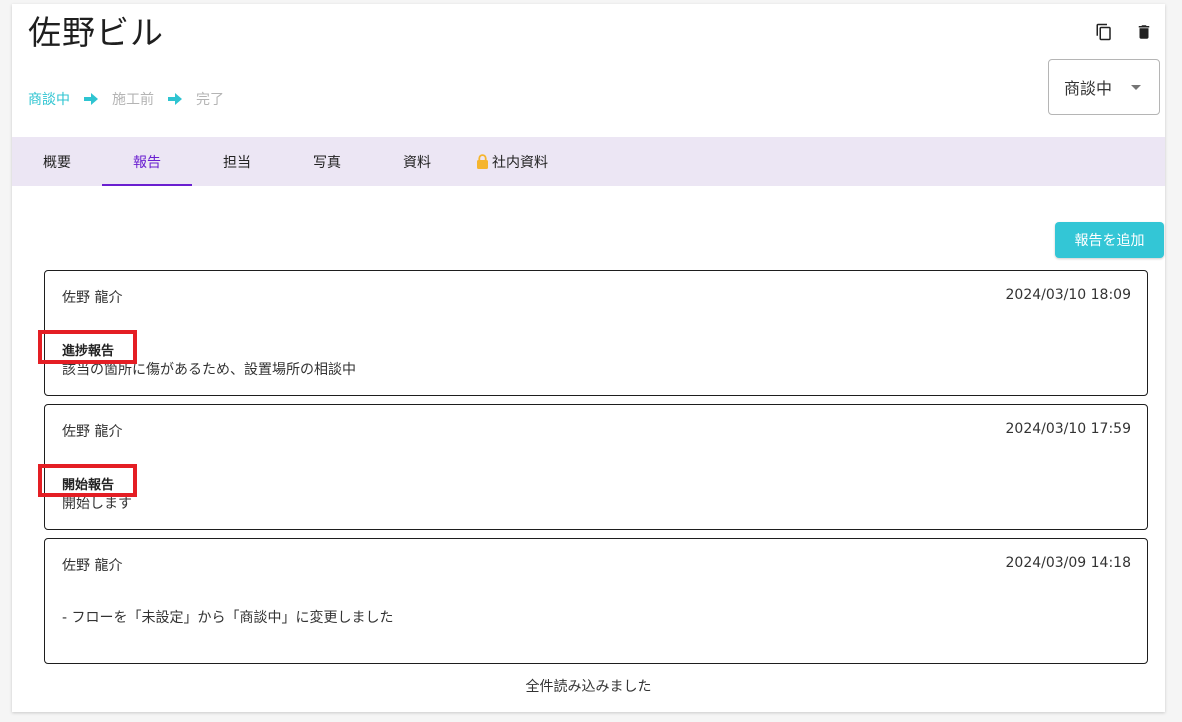 This screenshot has height=722, width=1182. I want to click on report-date: 2024/03/10 18:09, so click(1068, 295).